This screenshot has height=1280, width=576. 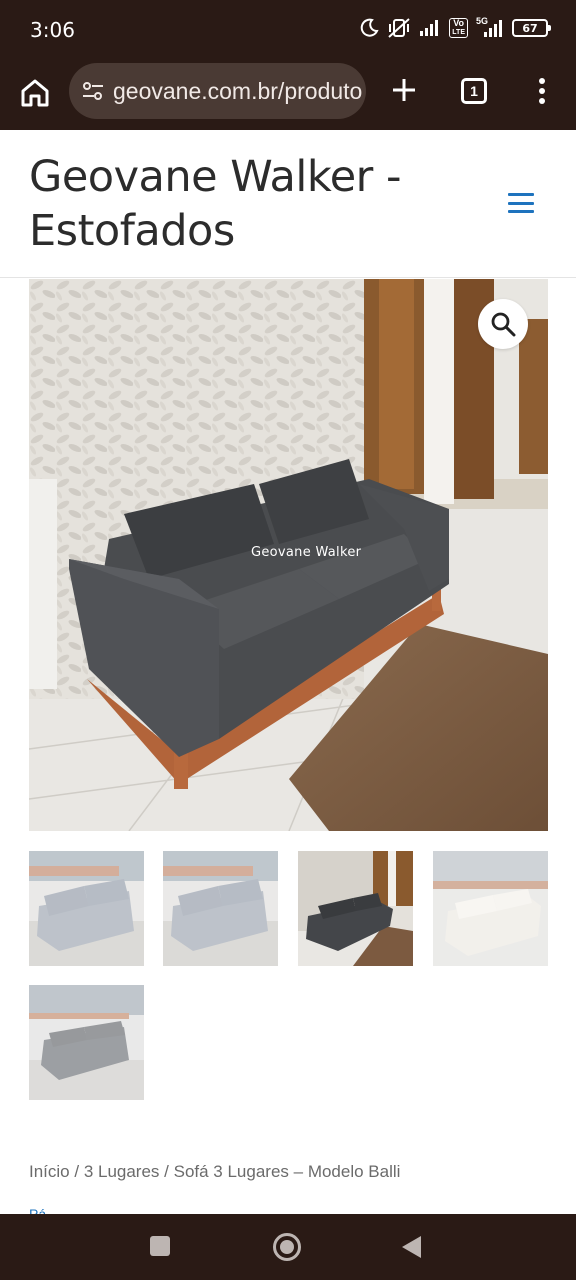 I want to click on site-settings-icon, so click(x=93, y=91).